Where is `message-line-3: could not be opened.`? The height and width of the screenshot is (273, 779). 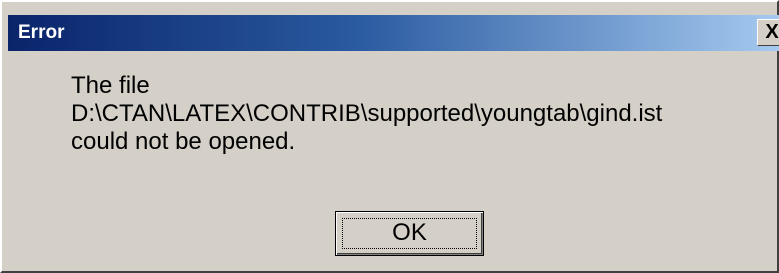
message-line-3: could not be opened. is located at coordinates (183, 141).